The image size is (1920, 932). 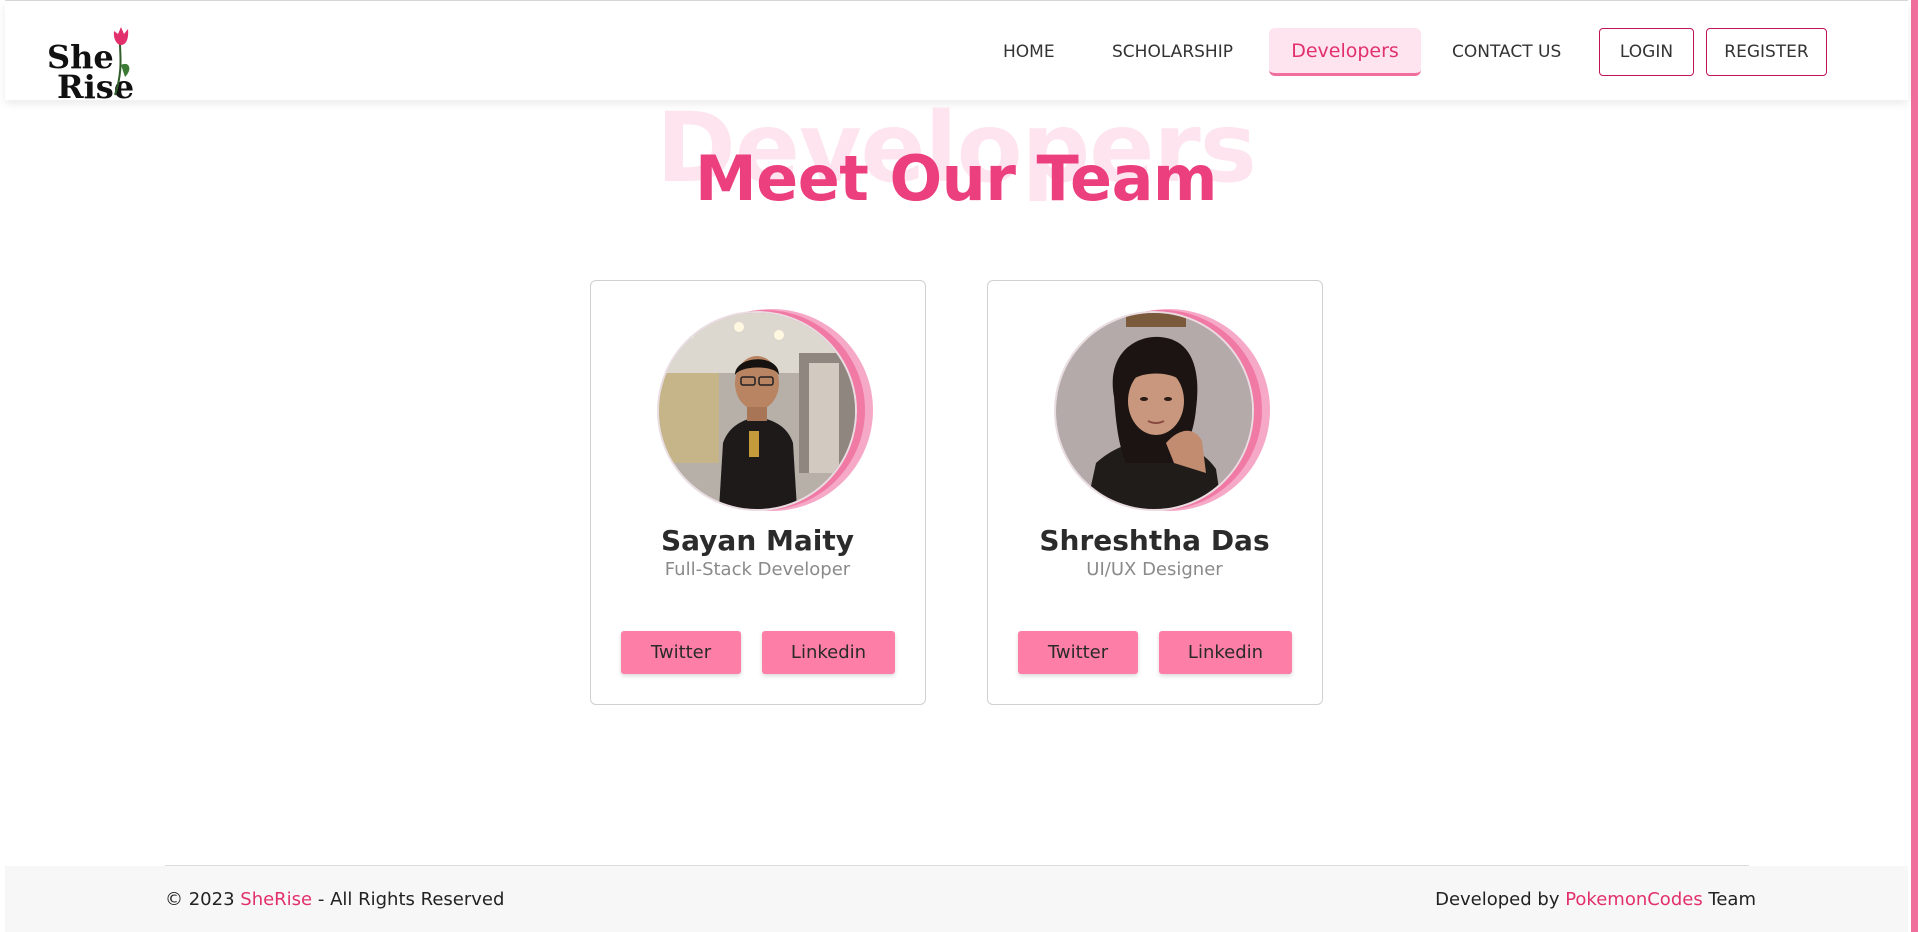 What do you see at coordinates (1154, 540) in the screenshot?
I see `member-name: Shreshtha Das` at bounding box center [1154, 540].